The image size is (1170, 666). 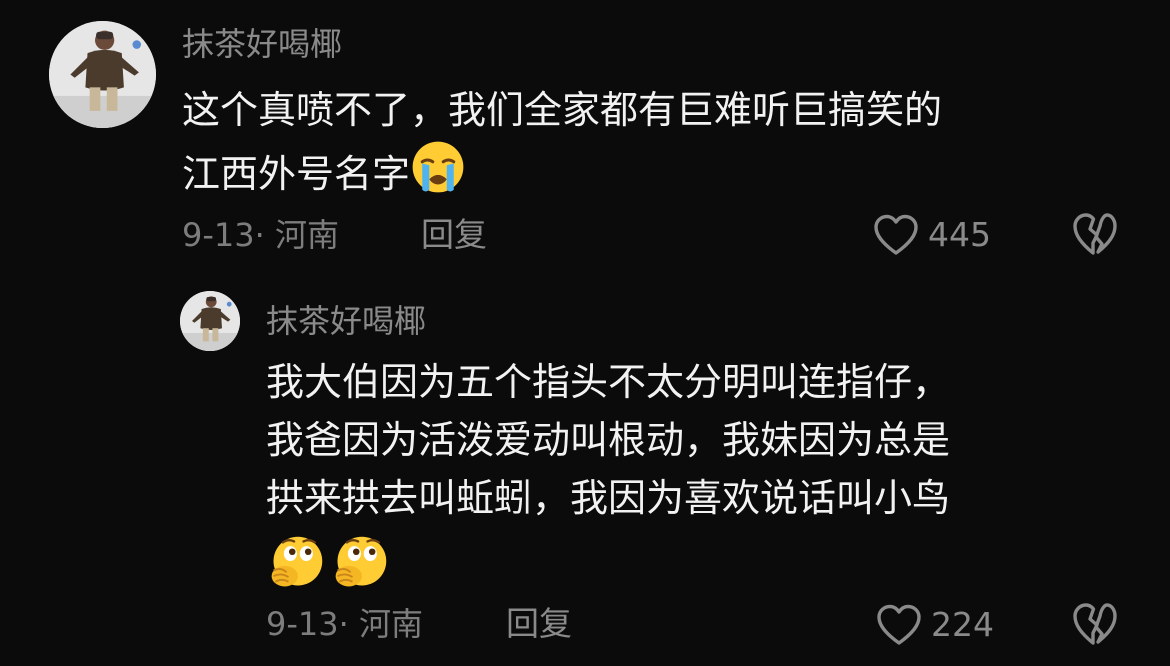 What do you see at coordinates (608, 567) in the screenshot?
I see `emoji-row` at bounding box center [608, 567].